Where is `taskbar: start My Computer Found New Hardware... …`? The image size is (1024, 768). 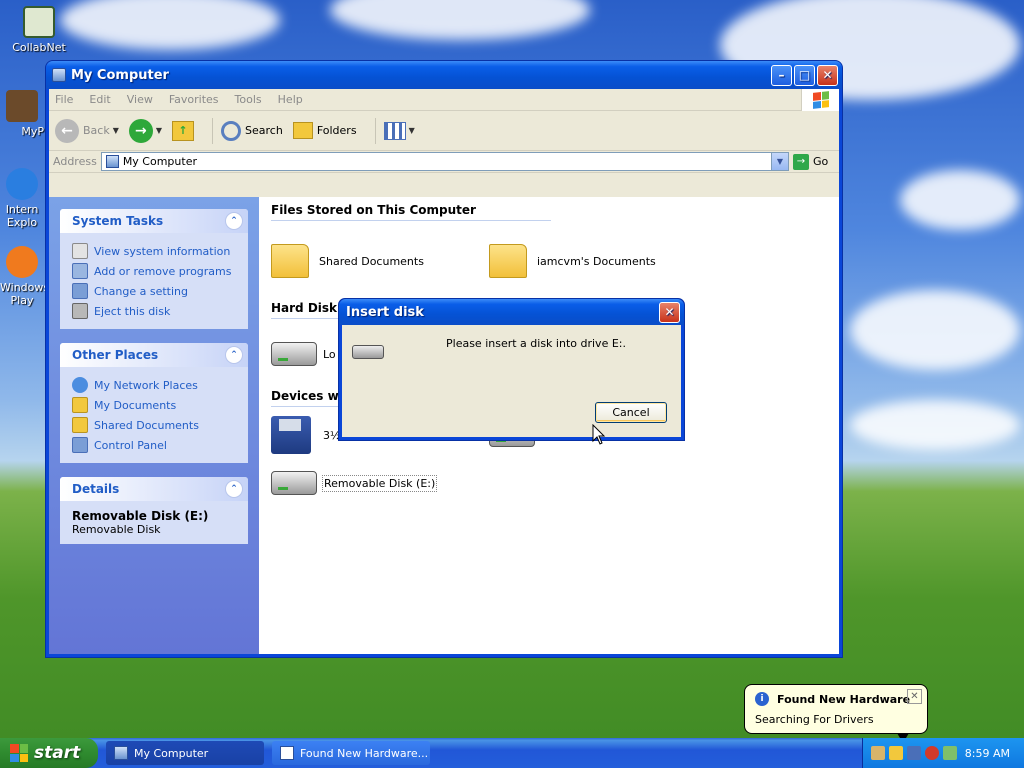 taskbar: start My Computer Found New Hardware... … is located at coordinates (512, 753).